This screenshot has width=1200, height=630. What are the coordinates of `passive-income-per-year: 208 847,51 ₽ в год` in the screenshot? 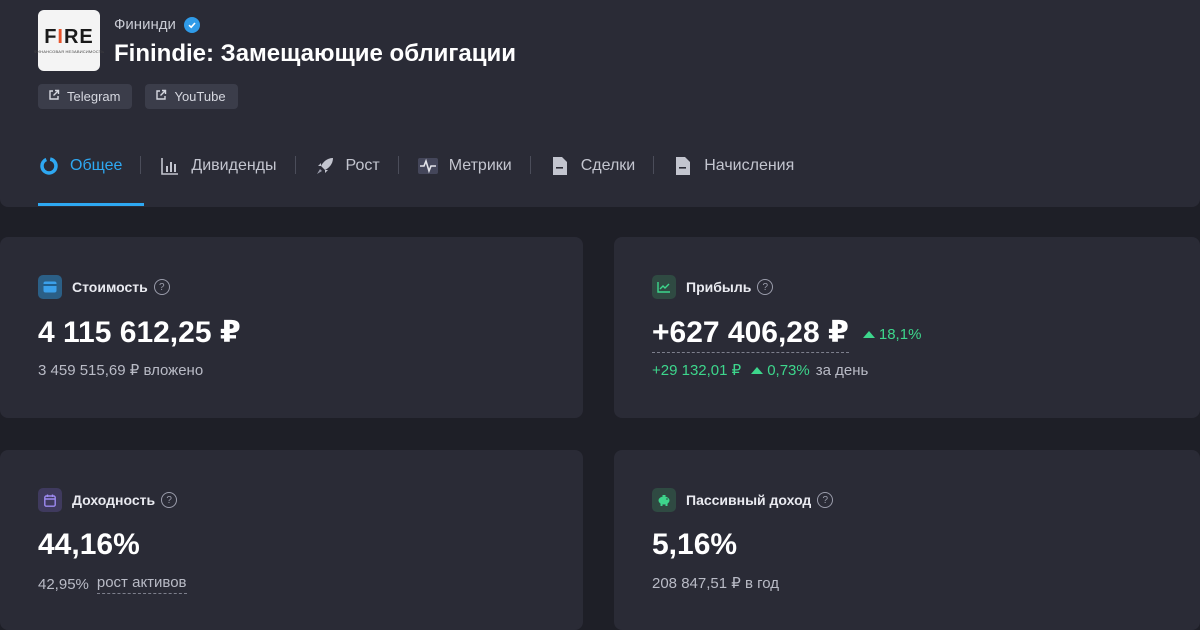 It's located at (715, 583).